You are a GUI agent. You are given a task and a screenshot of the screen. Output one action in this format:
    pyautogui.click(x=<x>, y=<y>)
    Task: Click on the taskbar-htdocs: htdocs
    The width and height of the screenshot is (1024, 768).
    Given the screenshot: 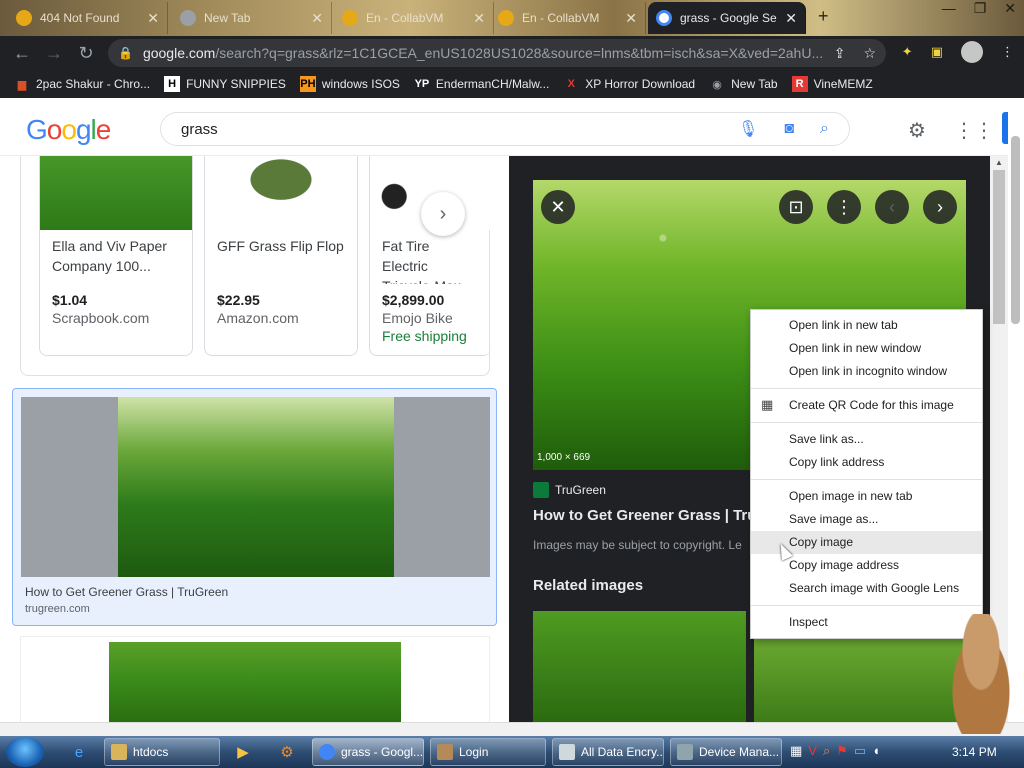 What is the action you would take?
    pyautogui.click(x=162, y=752)
    